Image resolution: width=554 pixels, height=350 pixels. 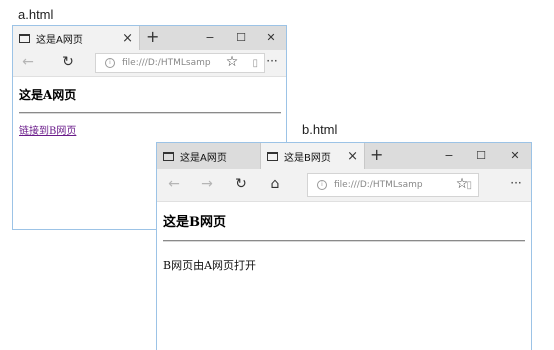 What do you see at coordinates (36, 14) in the screenshot?
I see `caption-a: a.html` at bounding box center [36, 14].